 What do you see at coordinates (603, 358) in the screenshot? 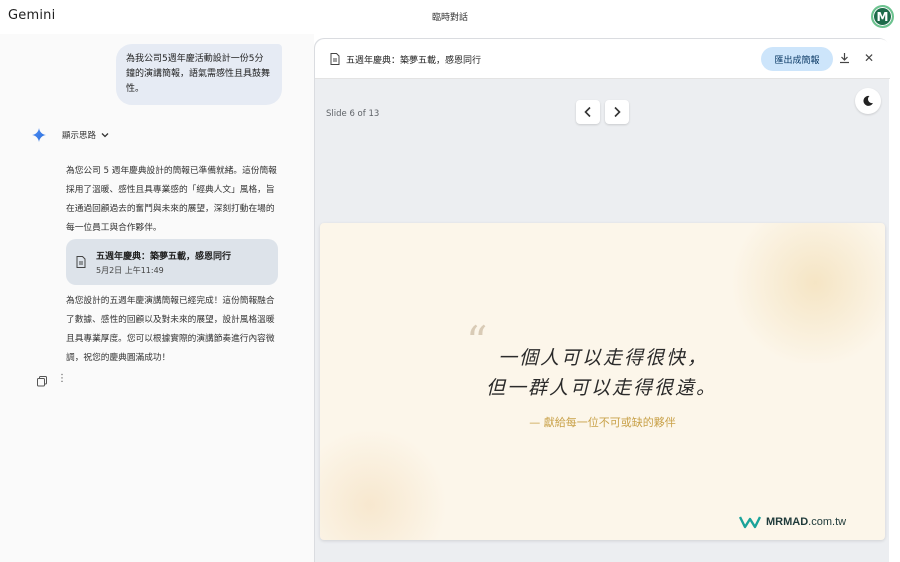
I see `slide-quote-line-1: 一個人可以走得很快，` at bounding box center [603, 358].